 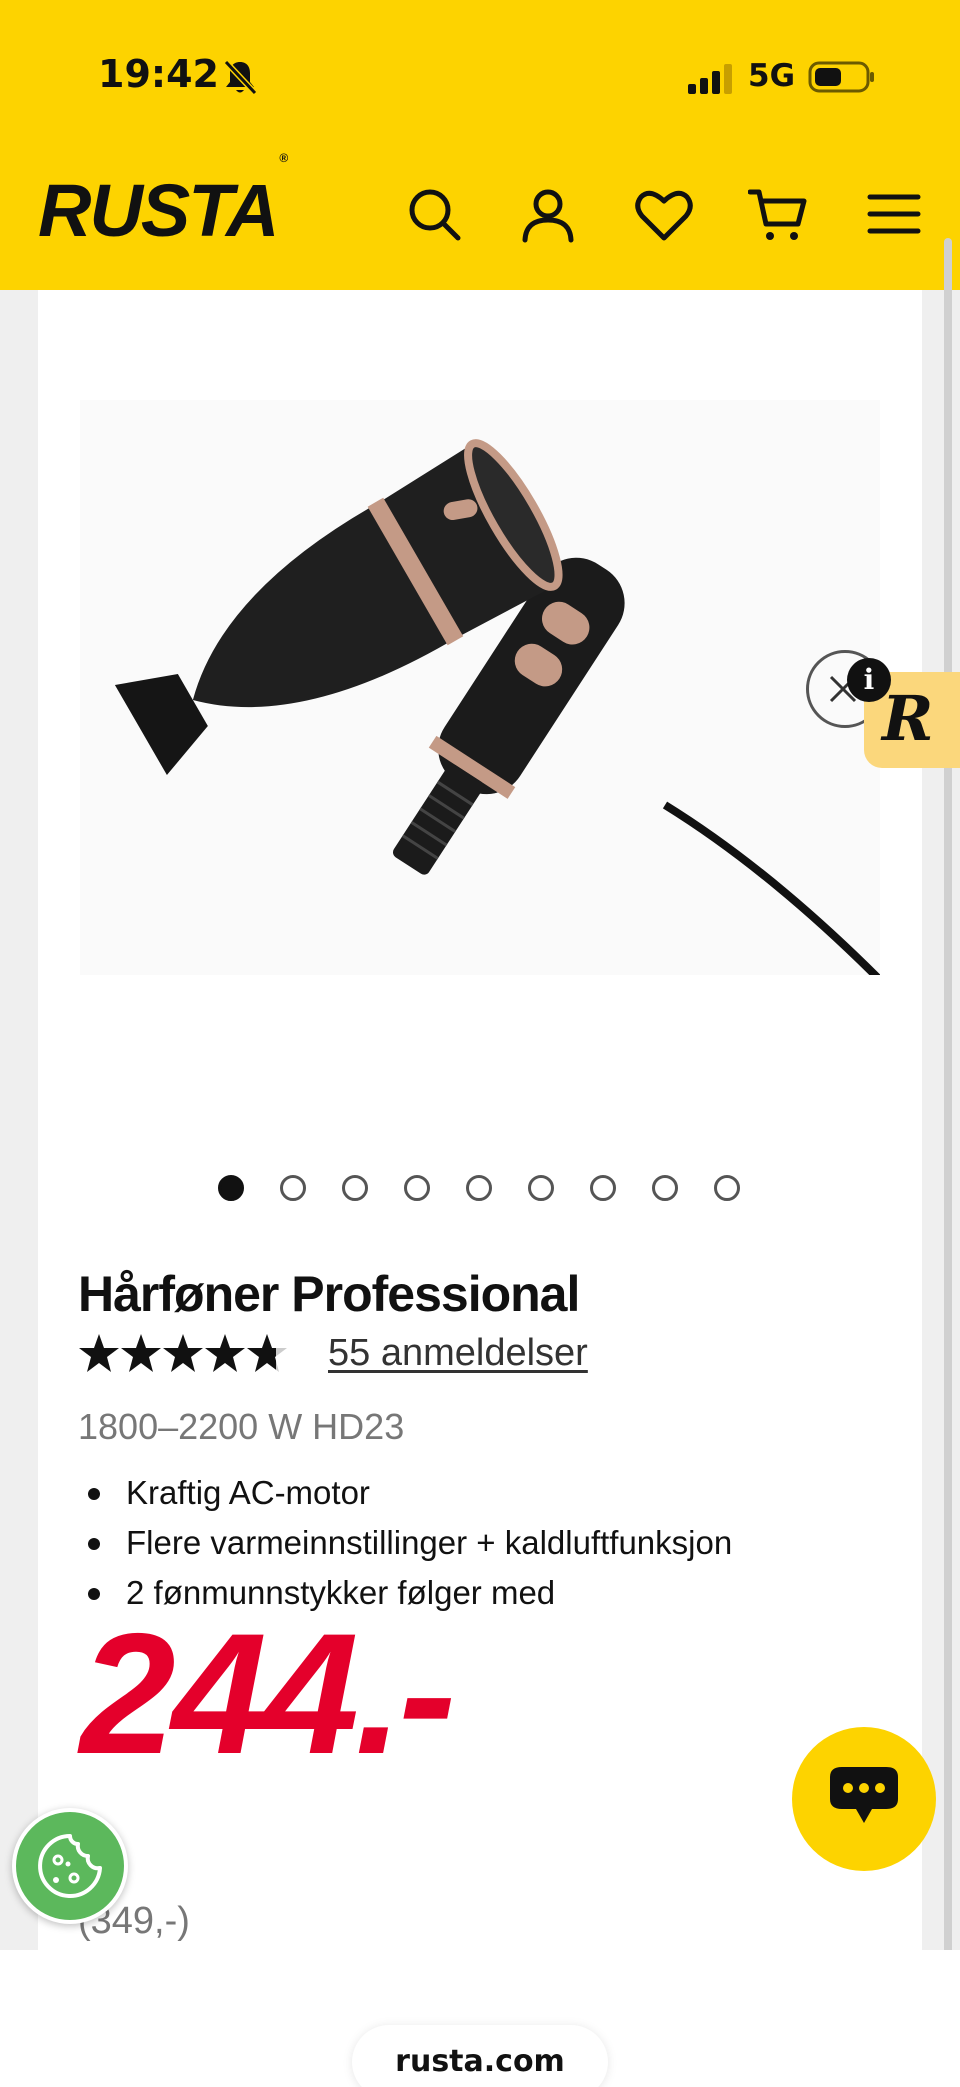 What do you see at coordinates (778, 214) in the screenshot?
I see `cart-icon` at bounding box center [778, 214].